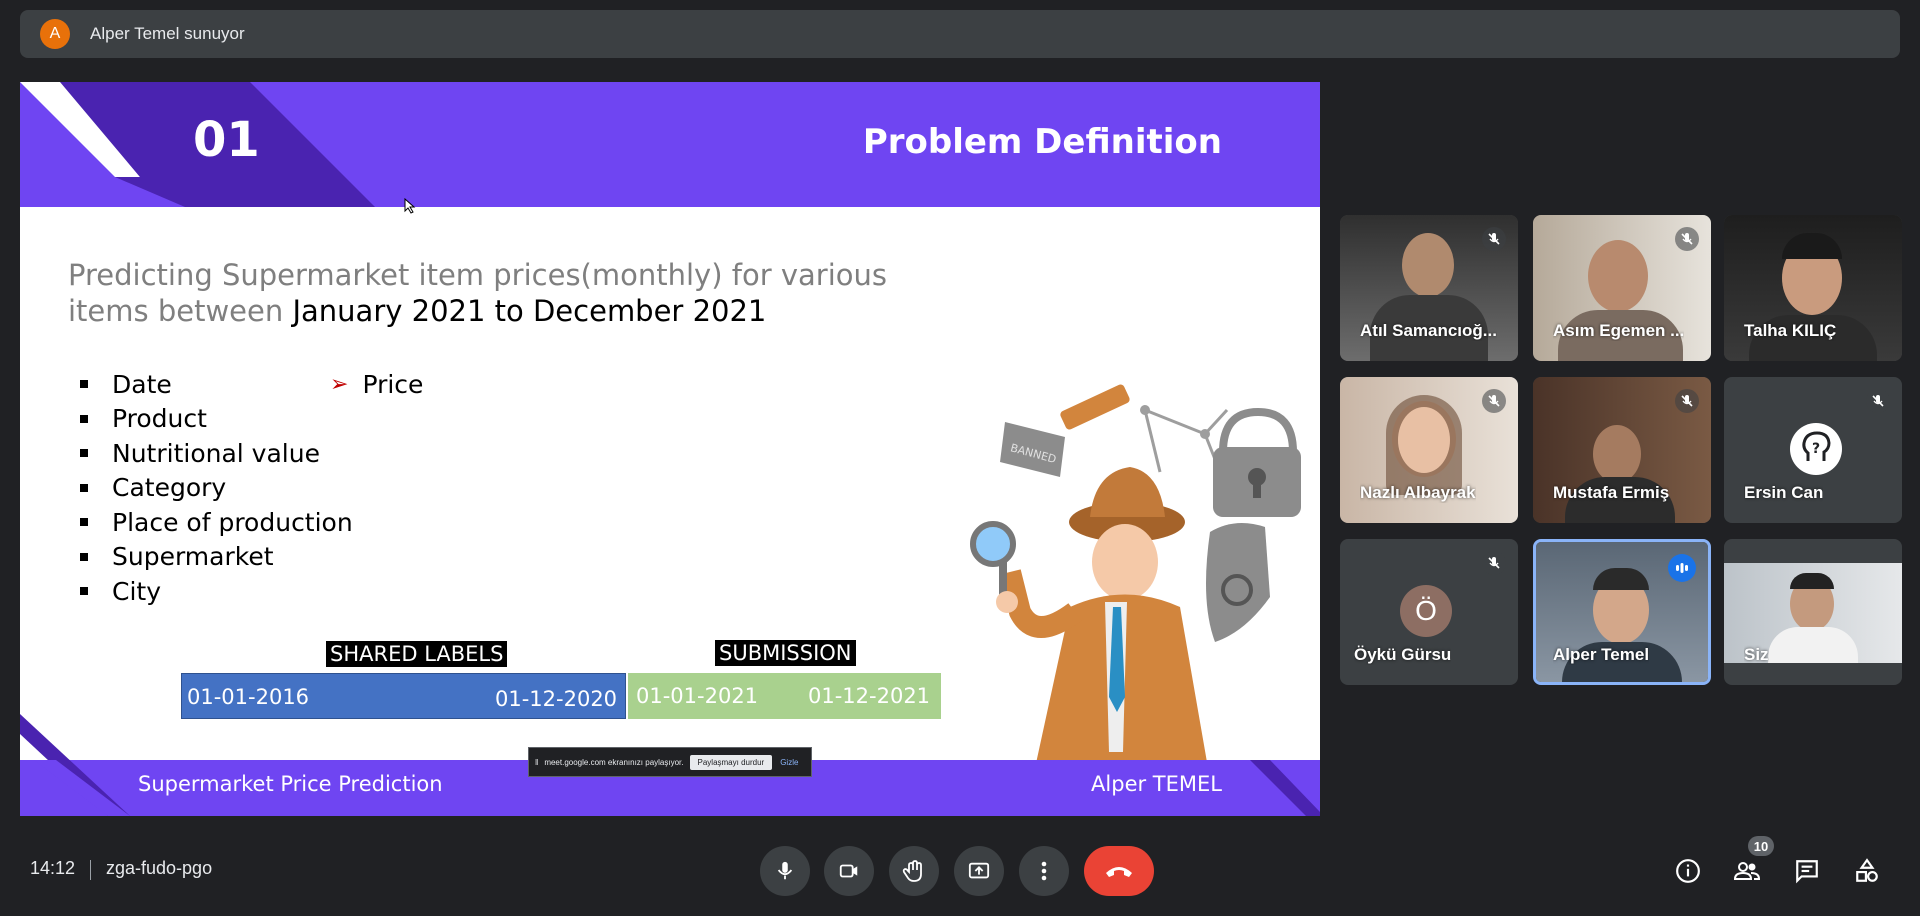  Describe the element at coordinates (1813, 288) in the screenshot. I see `participant-tile: Talha KILIÇ` at that location.